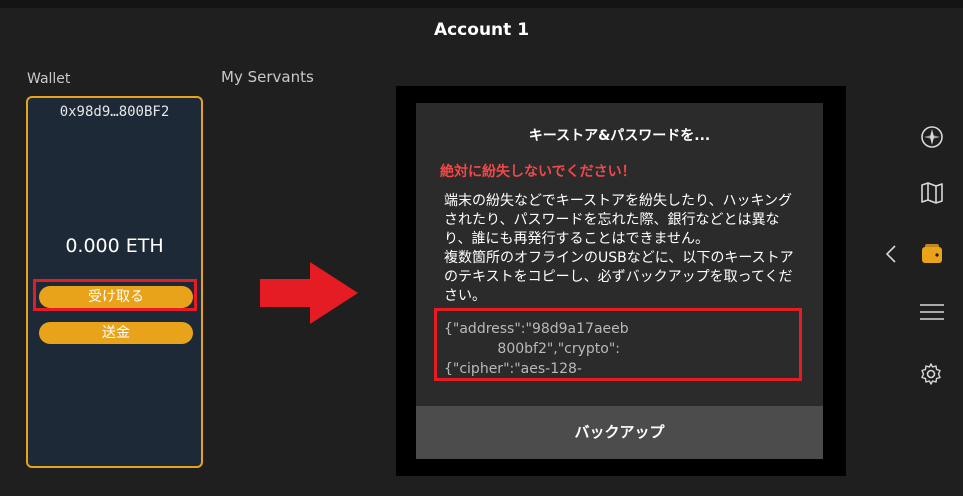 The image size is (963, 496). What do you see at coordinates (114, 246) in the screenshot?
I see `wallet-balance: 0.000 ETH` at bounding box center [114, 246].